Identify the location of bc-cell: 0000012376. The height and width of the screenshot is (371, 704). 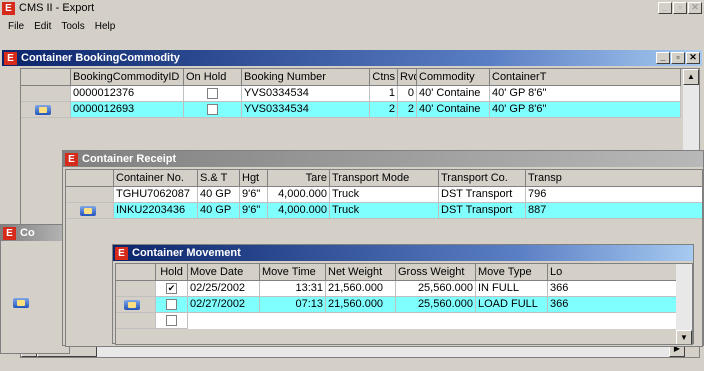
(127, 94).